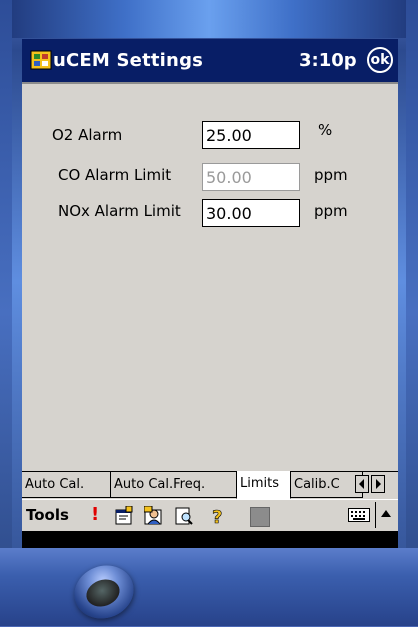  I want to click on co-alarm-unit: ppm, so click(331, 175).